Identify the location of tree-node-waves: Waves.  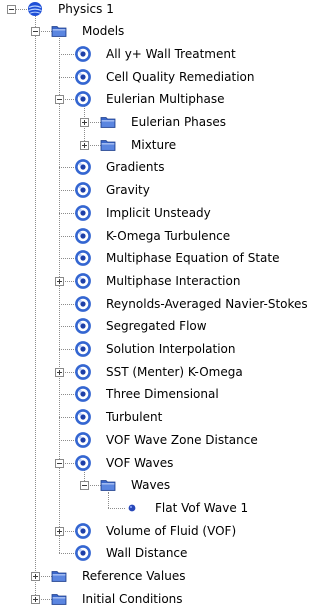
(135, 485).